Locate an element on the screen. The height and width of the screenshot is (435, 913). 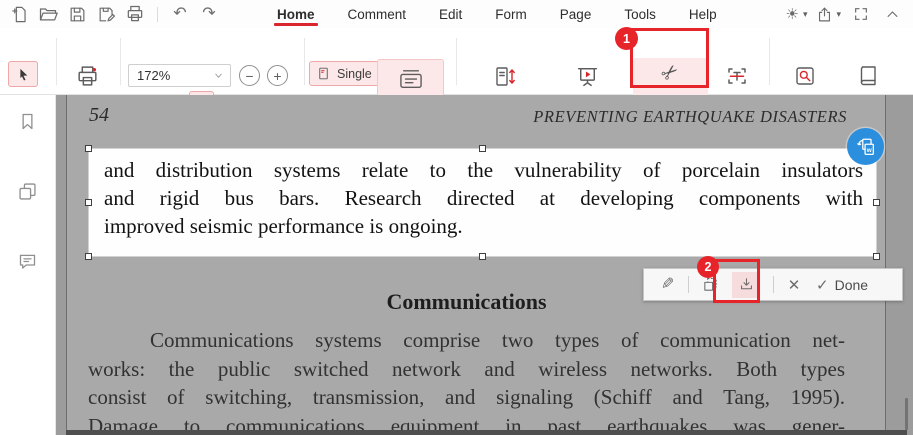
continuous-icon is located at coordinates (411, 79).